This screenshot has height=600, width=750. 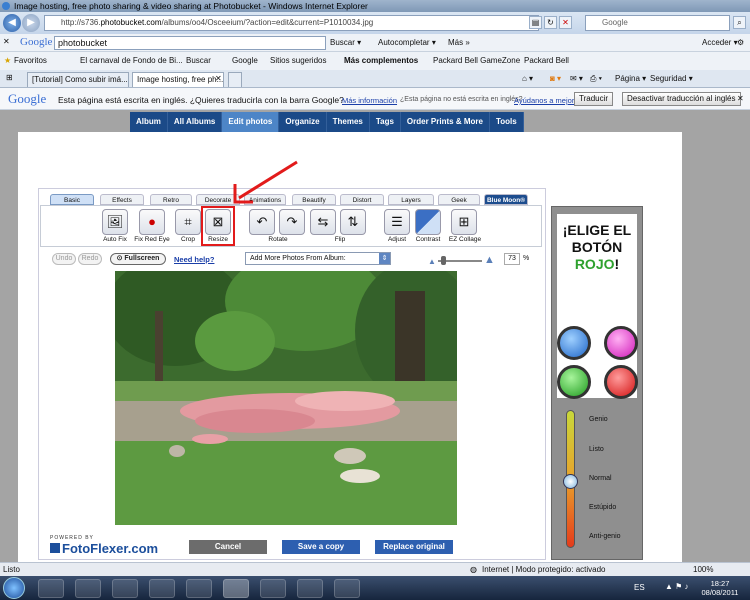 I want to click on zoom-level: 100%, so click(x=703, y=569).